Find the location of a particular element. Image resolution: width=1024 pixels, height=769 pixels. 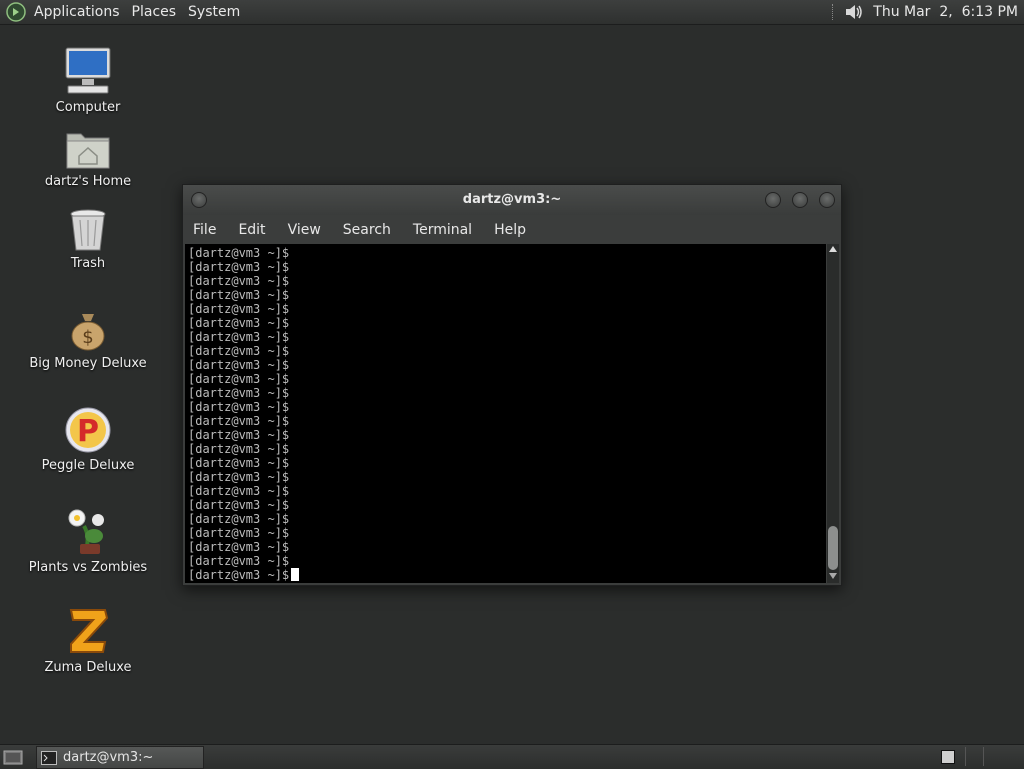

money-bag-icon: $ is located at coordinates (88, 332).